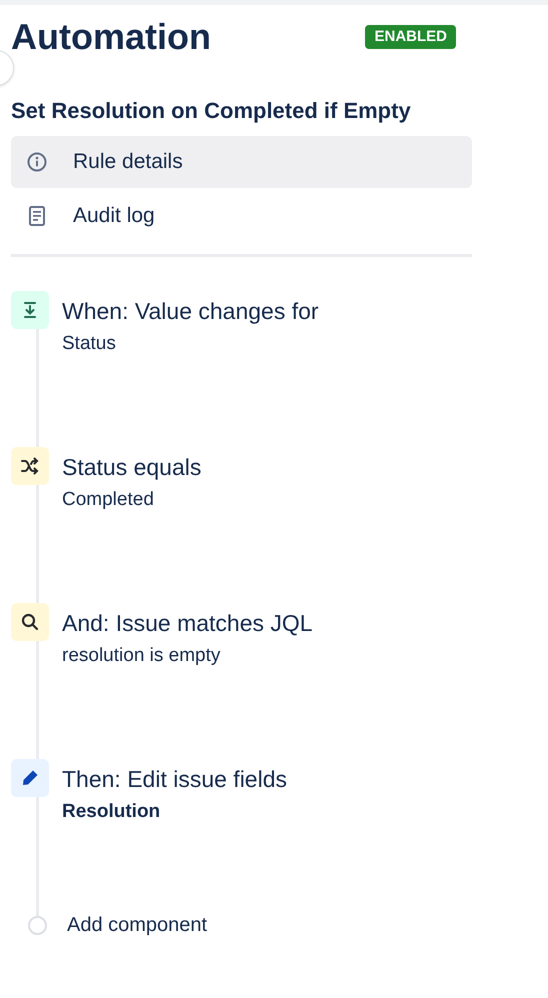 The image size is (548, 998). What do you see at coordinates (111, 37) in the screenshot?
I see `page-title: Automation` at bounding box center [111, 37].